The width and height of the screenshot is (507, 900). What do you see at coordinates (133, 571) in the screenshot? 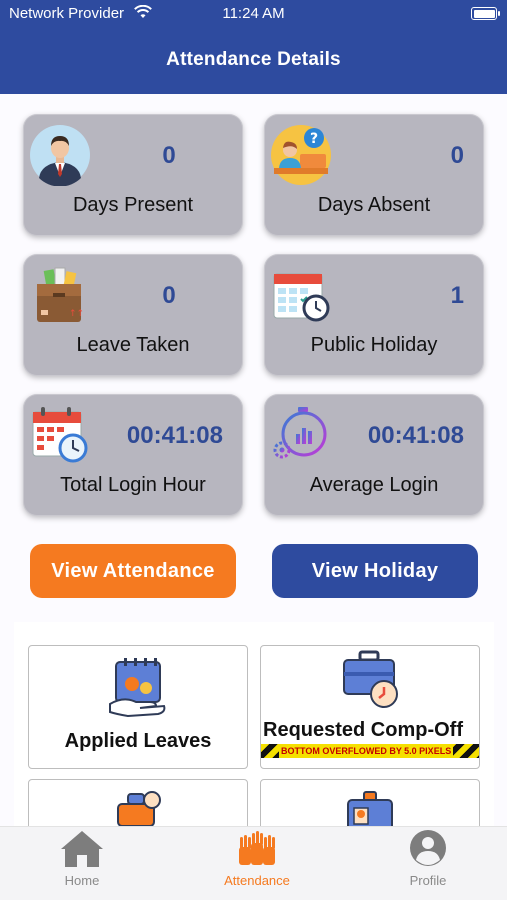
I see `view-attendance-button: View Attendance` at bounding box center [133, 571].